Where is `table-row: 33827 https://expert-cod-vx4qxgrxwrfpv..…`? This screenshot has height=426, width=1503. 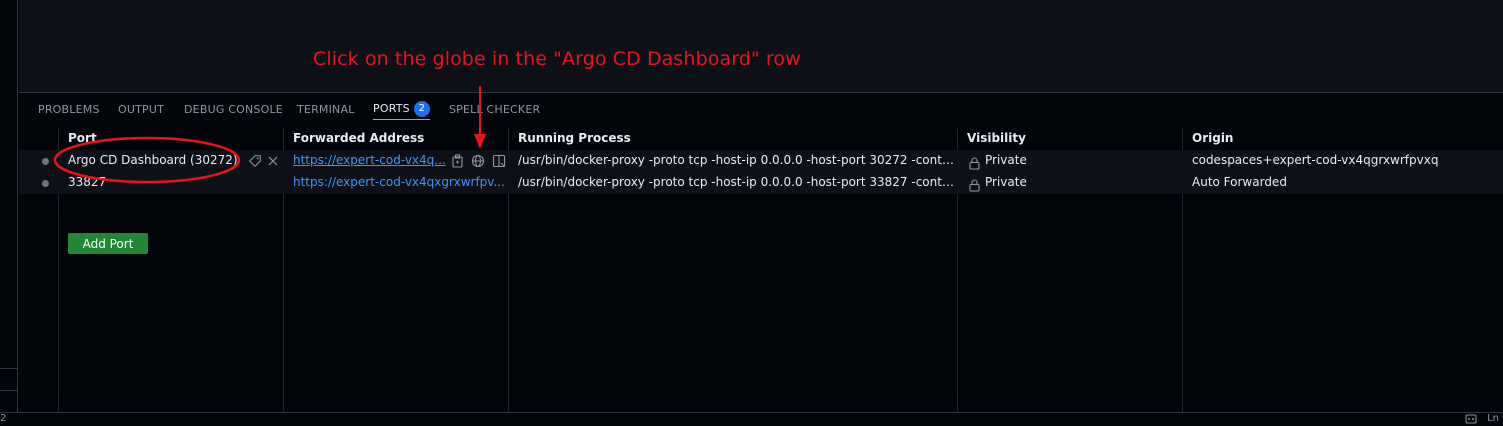 table-row: 33827 https://expert-cod-vx4qxgrxwrfpv..… is located at coordinates (761, 183).